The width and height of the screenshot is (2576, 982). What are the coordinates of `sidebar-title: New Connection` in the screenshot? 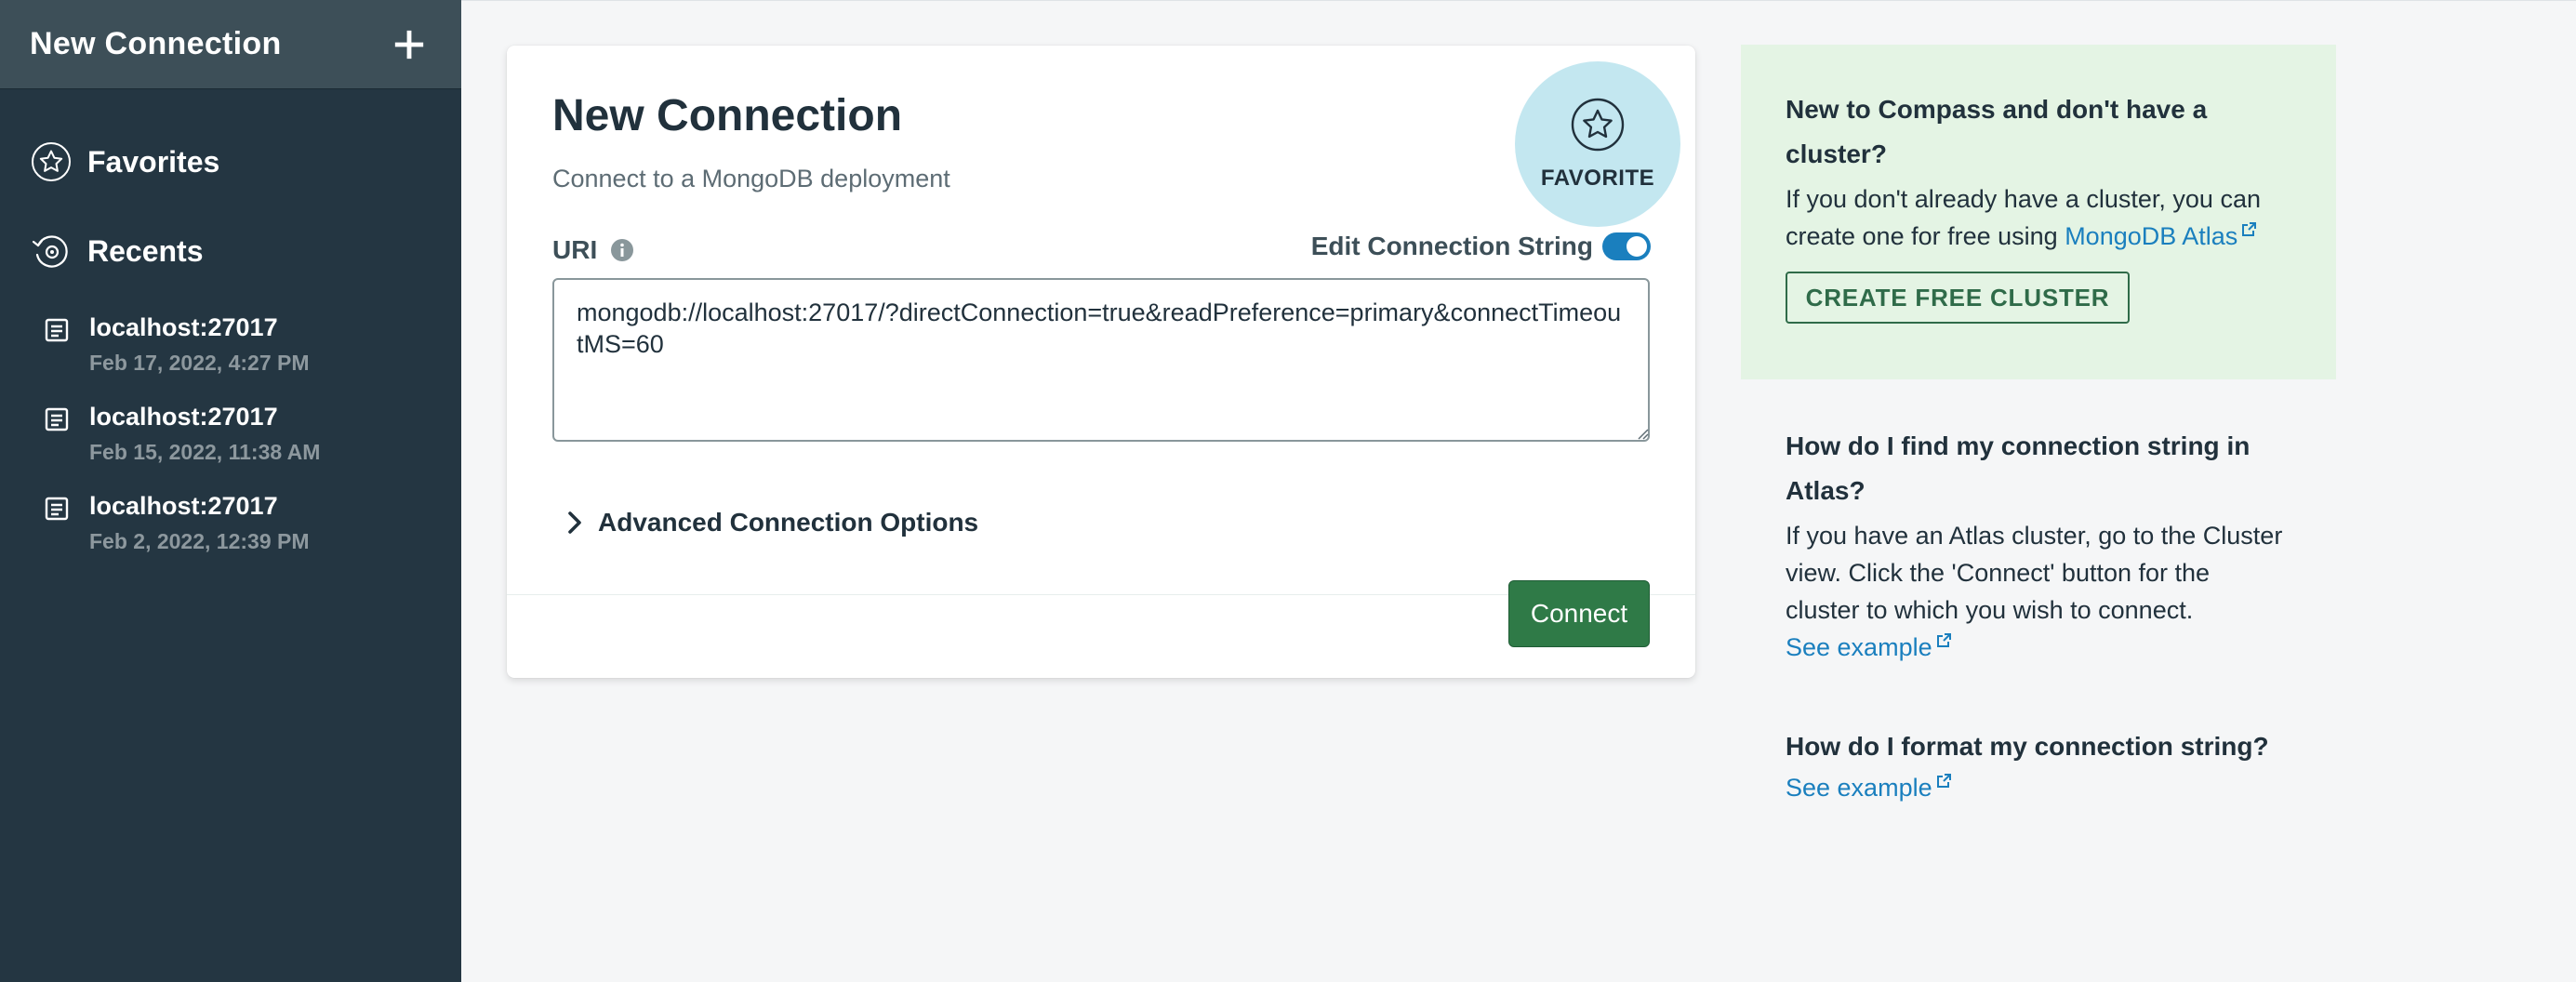 It's located at (156, 44).